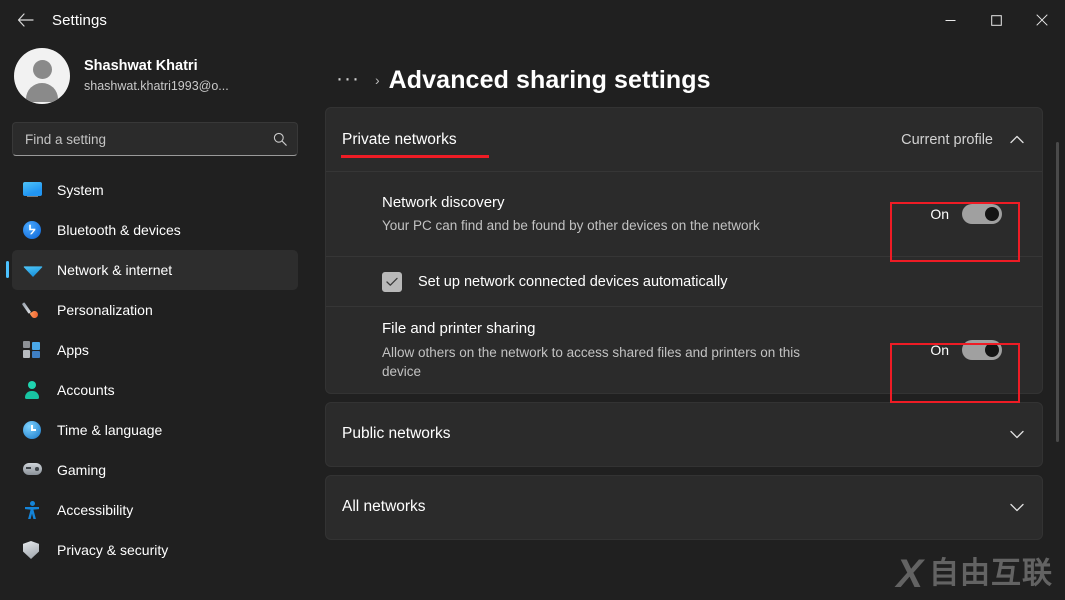 The width and height of the screenshot is (1065, 600). I want to click on breadcrumb: ··· › Advanced sharing settings, so click(687, 71).